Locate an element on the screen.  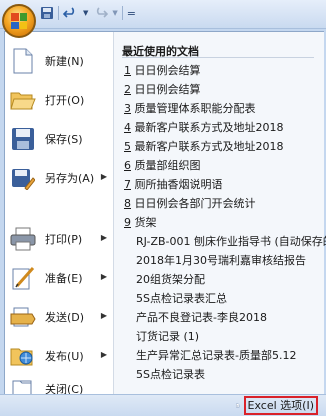
recent-document-name: 质量管理体系职能分配表 is located at coordinates (195, 108).